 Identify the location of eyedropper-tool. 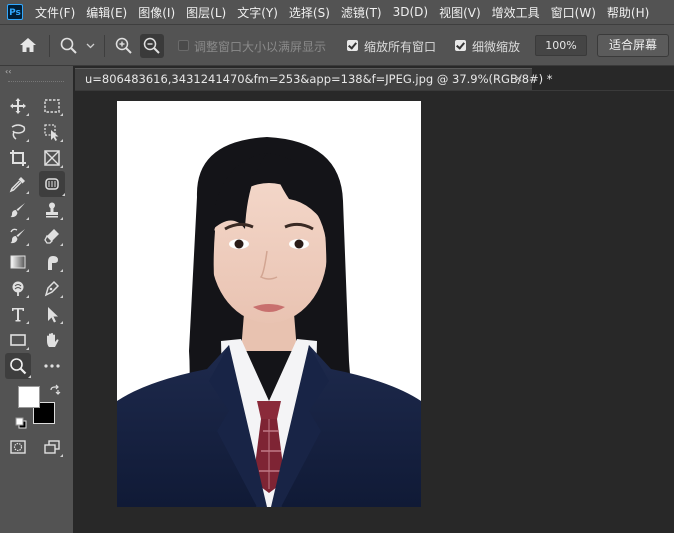
(18, 184).